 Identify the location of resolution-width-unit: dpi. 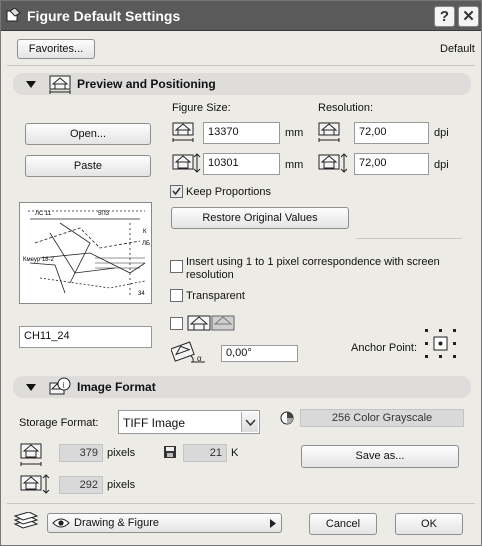
(441, 133).